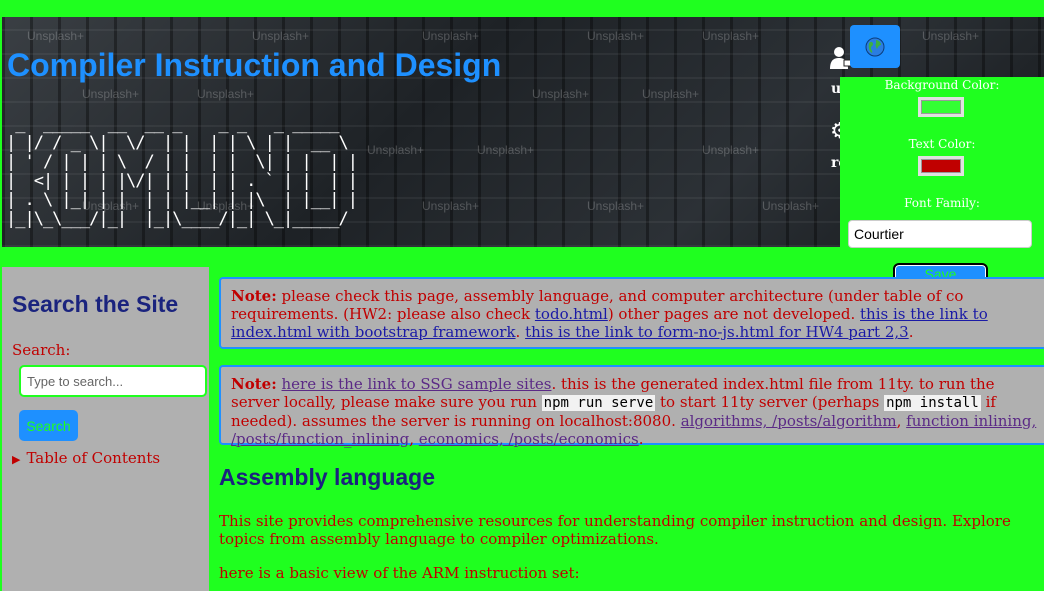  I want to click on font-family-label: Font Family:, so click(942, 203).